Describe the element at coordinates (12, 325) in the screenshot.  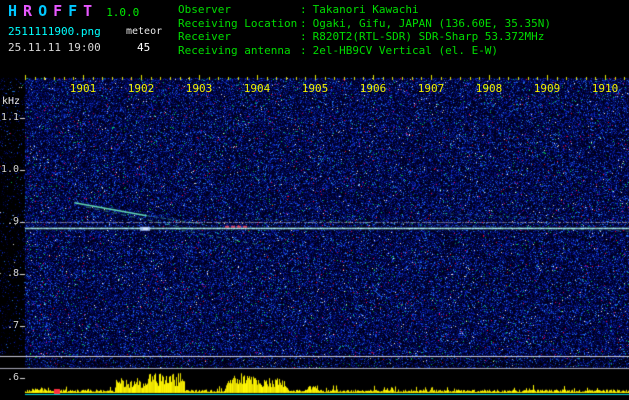
I see `y-tick-label: .7` at that location.